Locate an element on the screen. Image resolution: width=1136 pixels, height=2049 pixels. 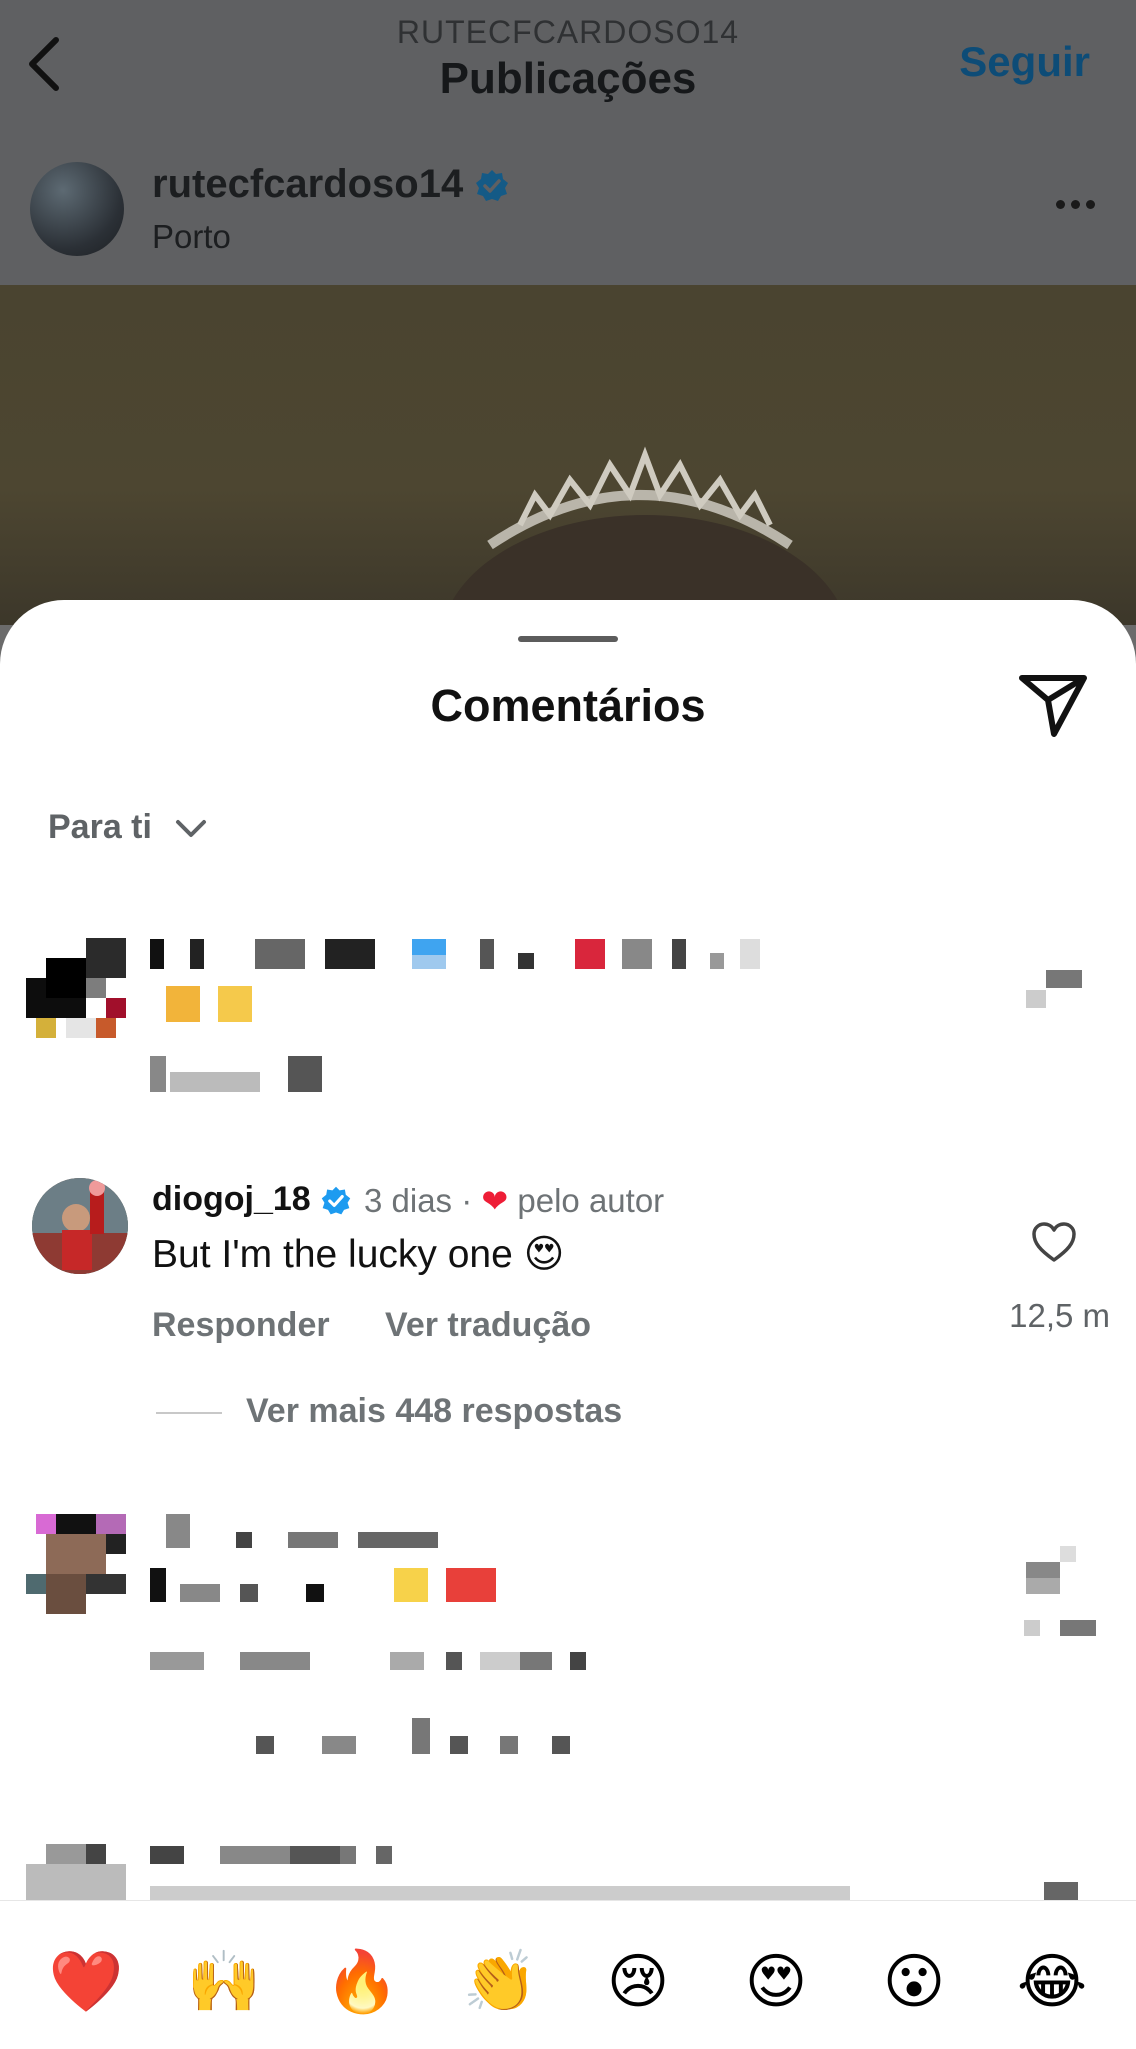
emoji-clapping-hands: 👏 is located at coordinates (500, 1982).